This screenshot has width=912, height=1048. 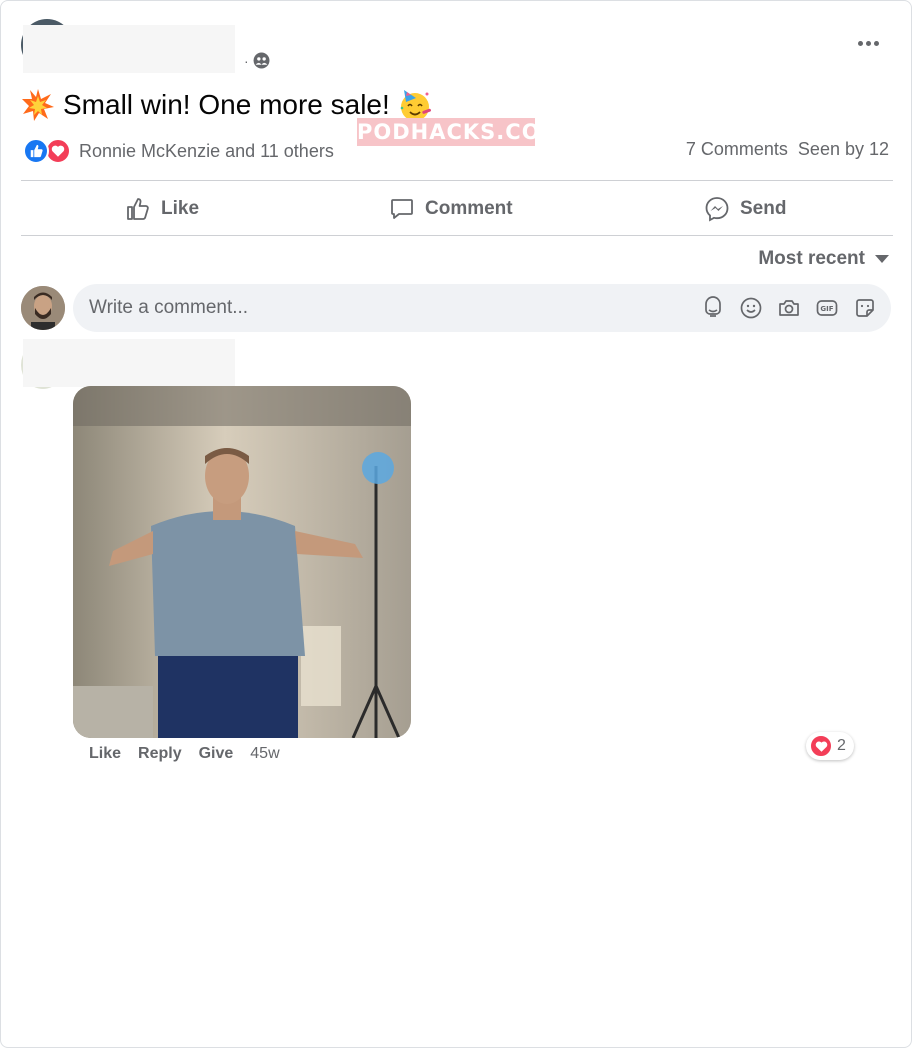 I want to click on comments-count: 7 Comments, so click(x=737, y=149).